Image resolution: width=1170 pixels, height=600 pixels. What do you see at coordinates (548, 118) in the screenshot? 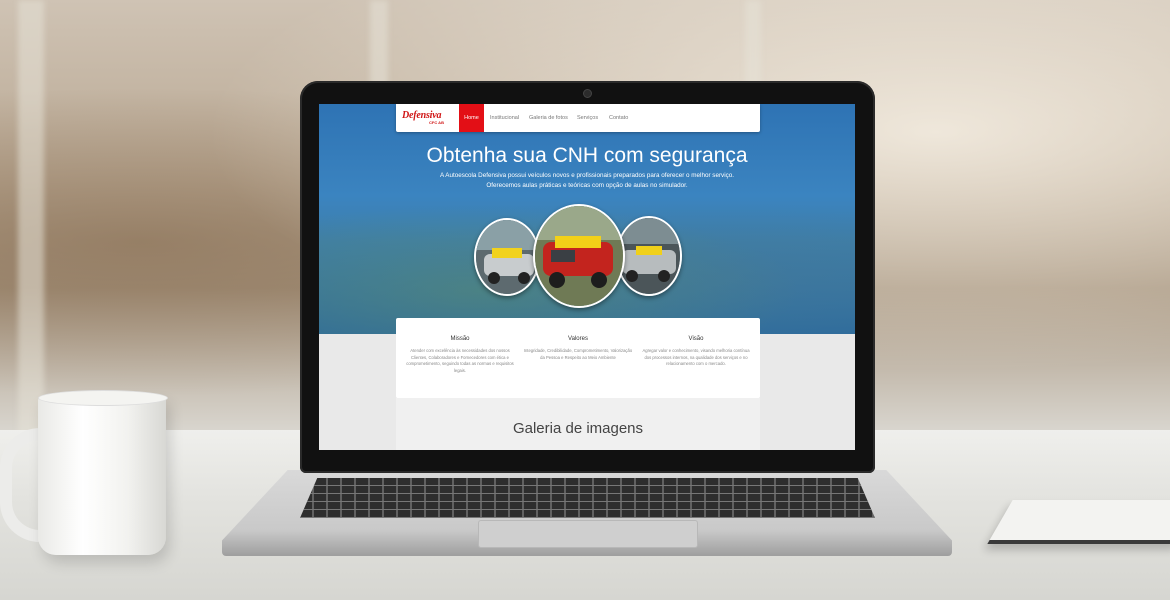
I see `nav-galeria-de-fotos: Galeria de fotos` at bounding box center [548, 118].